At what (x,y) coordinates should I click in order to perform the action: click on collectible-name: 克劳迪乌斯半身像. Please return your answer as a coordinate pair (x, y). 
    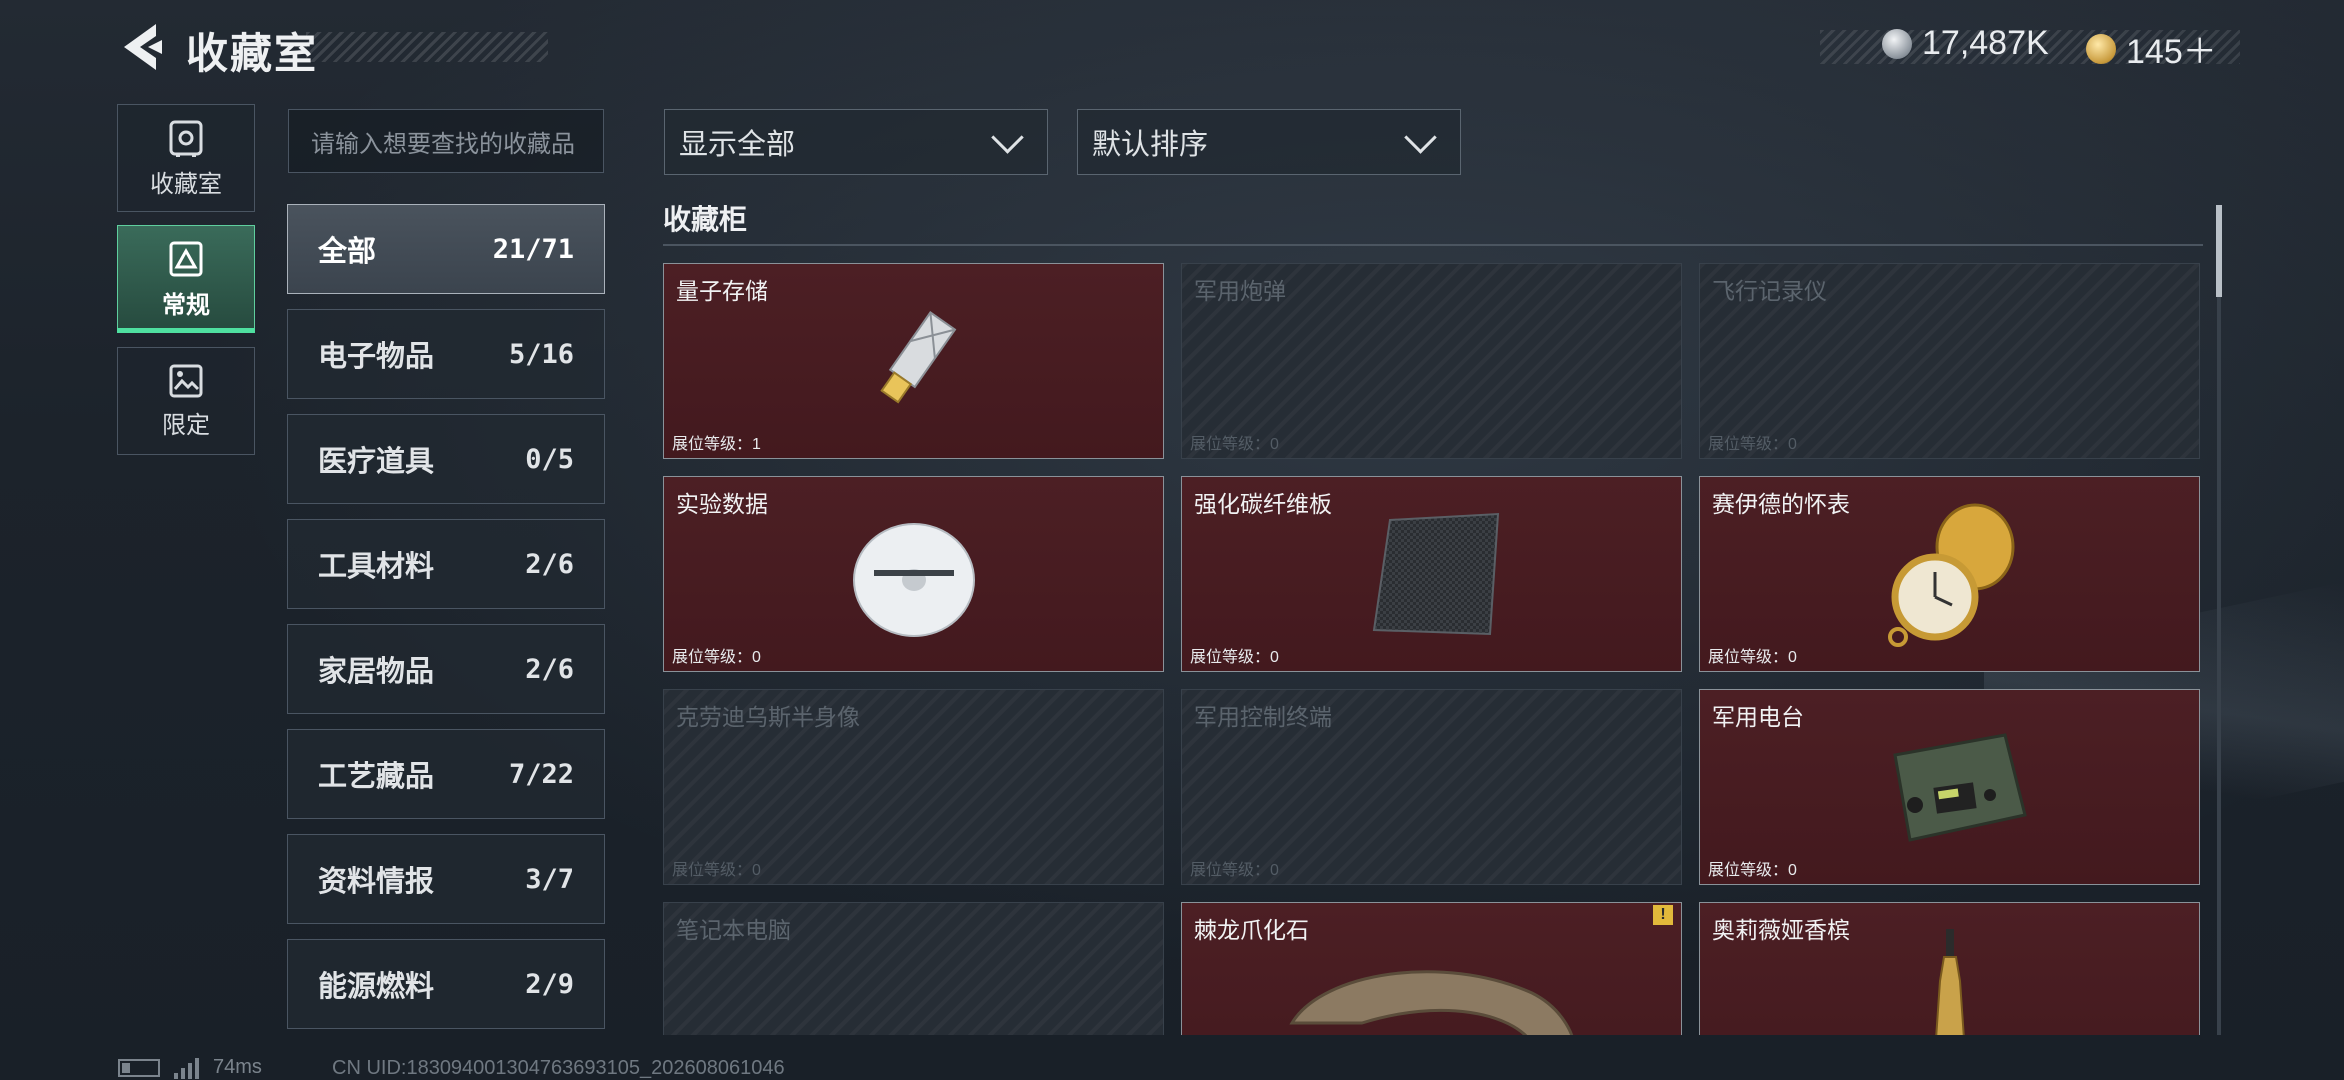
    Looking at the image, I should click on (768, 717).